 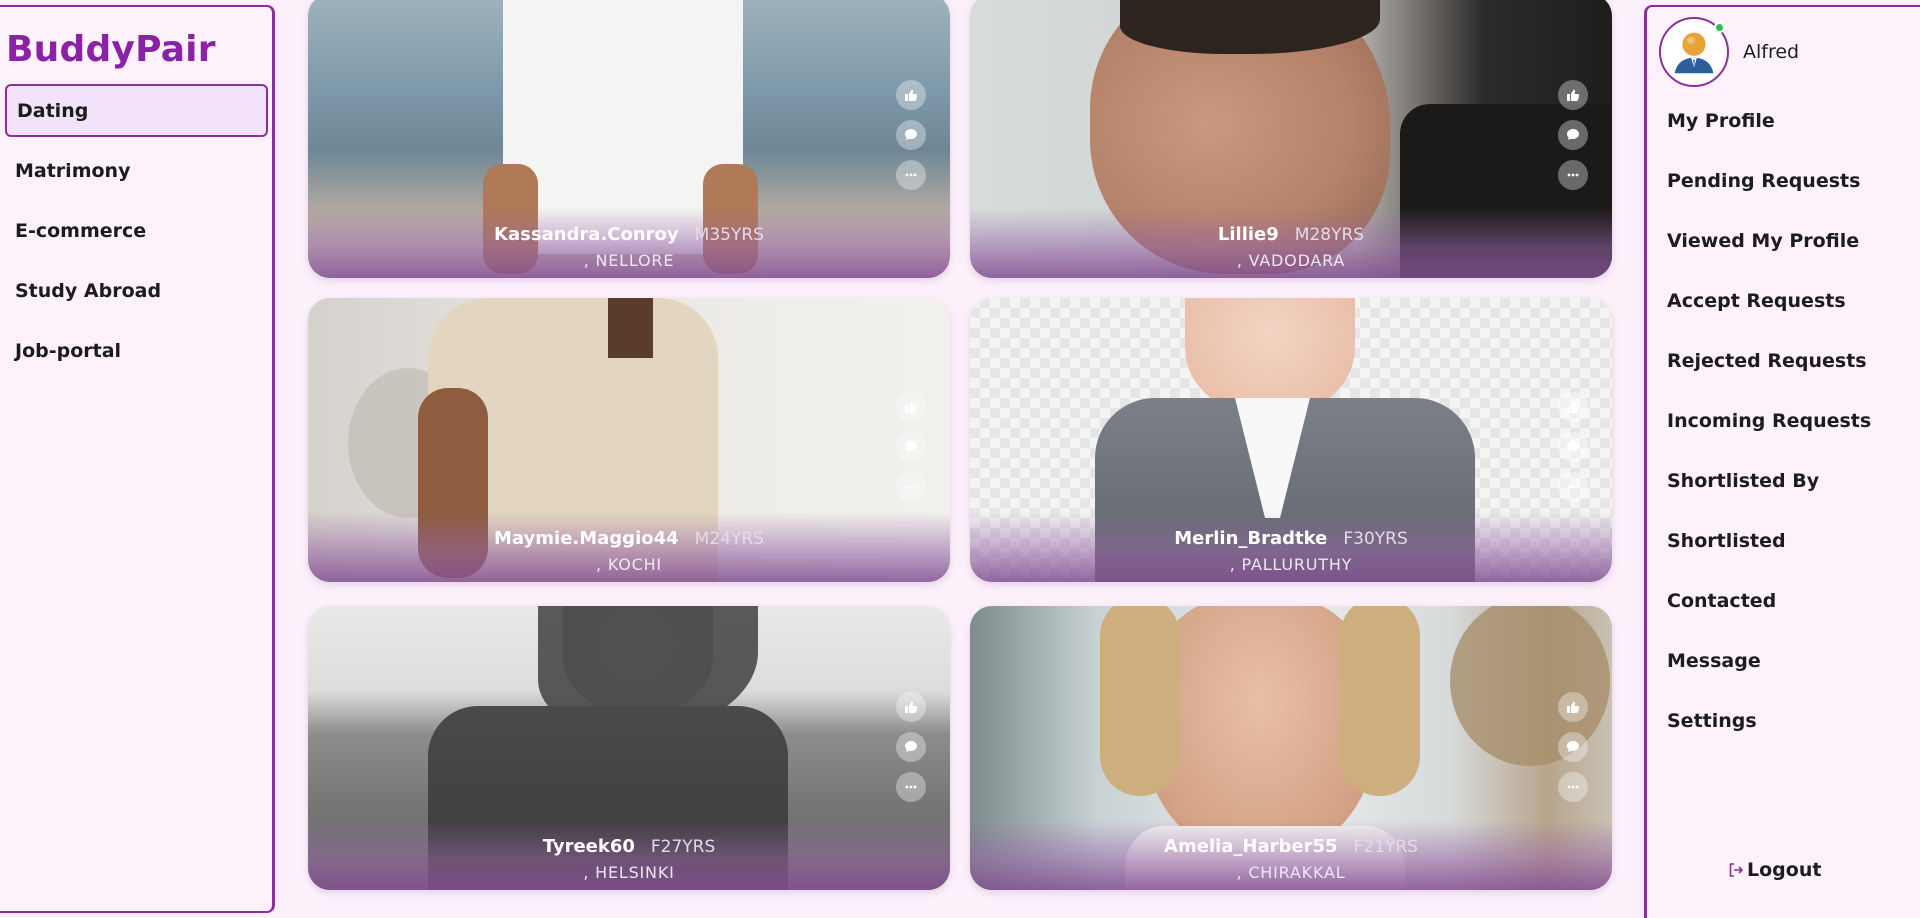 I want to click on profile-name: Tyreek60, so click(x=589, y=846).